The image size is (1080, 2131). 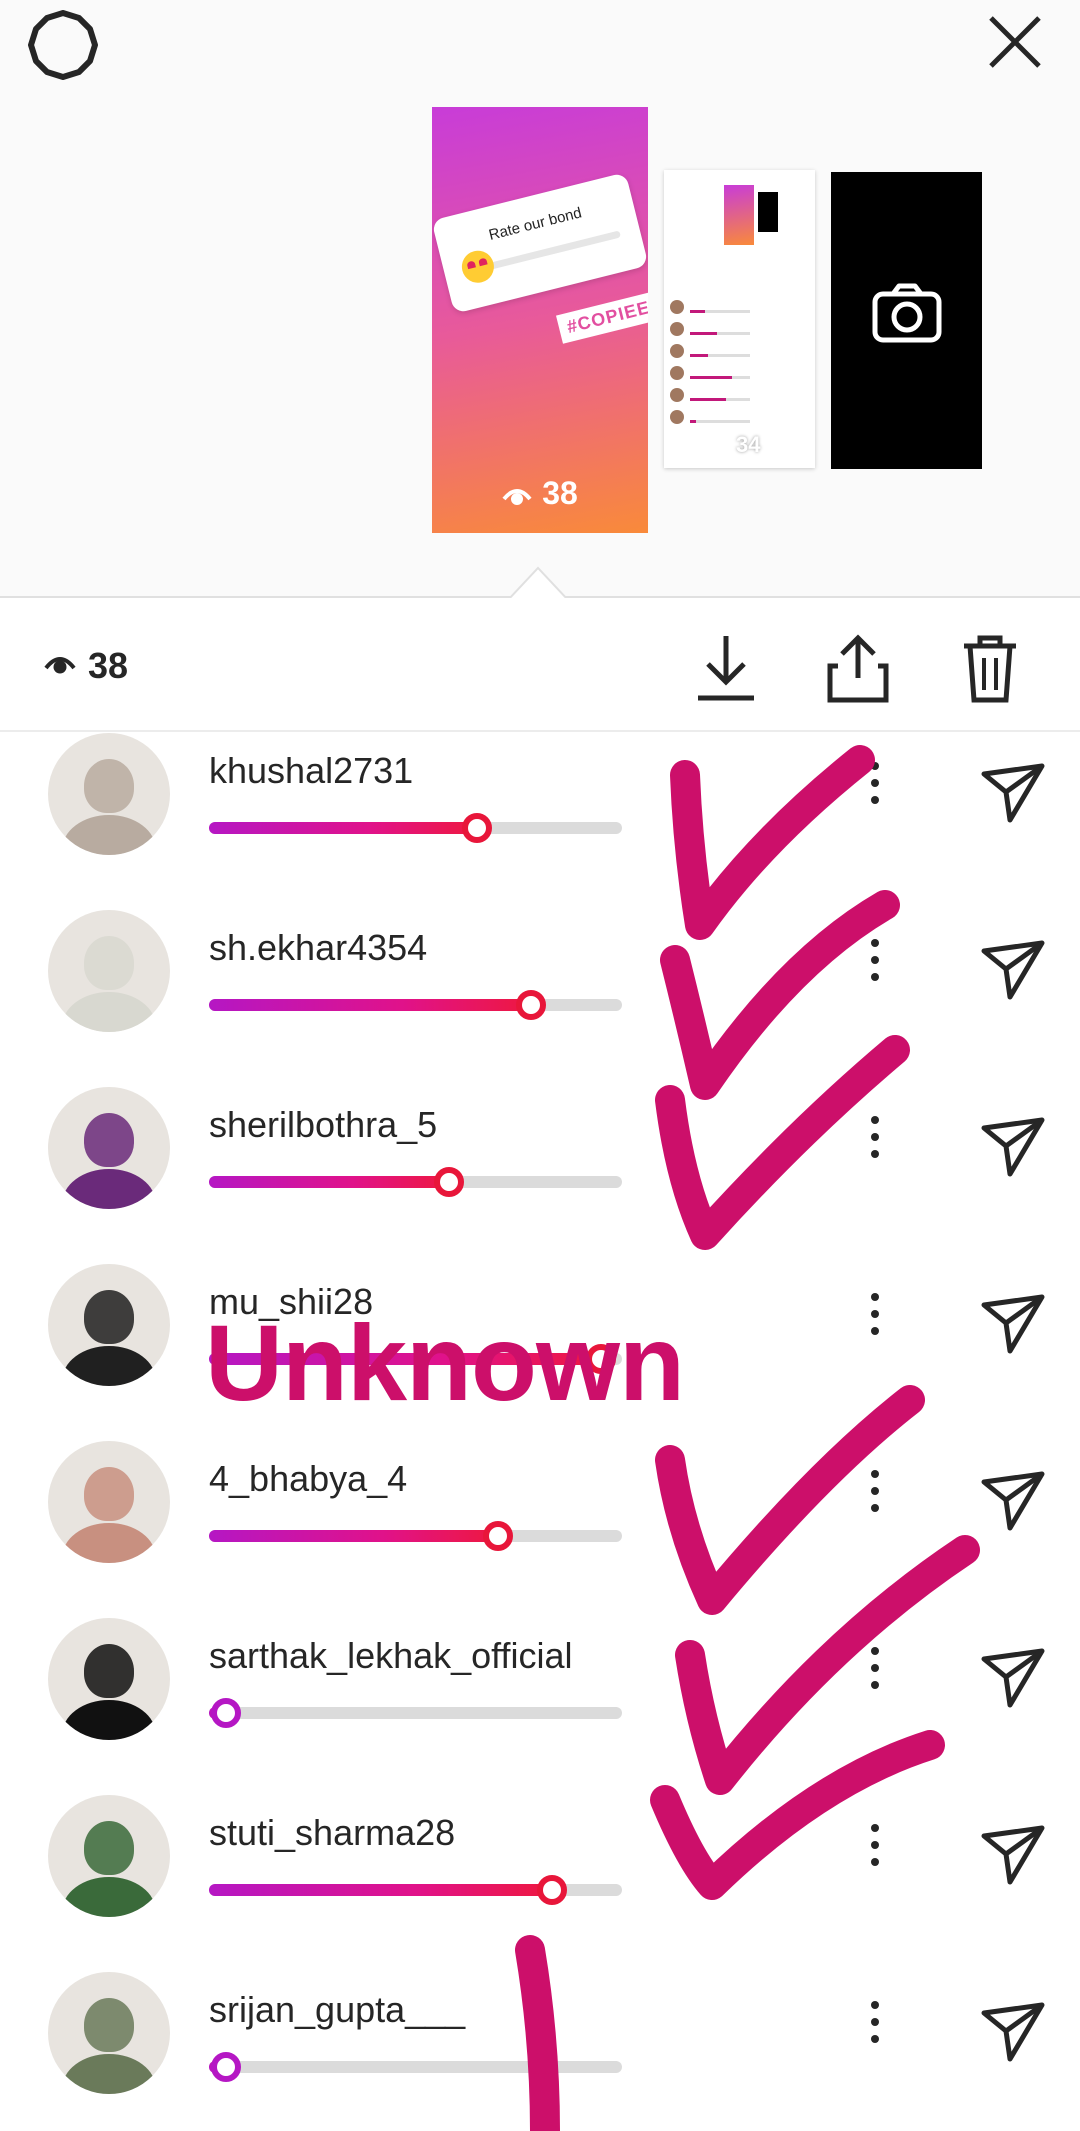 I want to click on viewer-row: stuti_sharma28, so click(x=540, y=1882).